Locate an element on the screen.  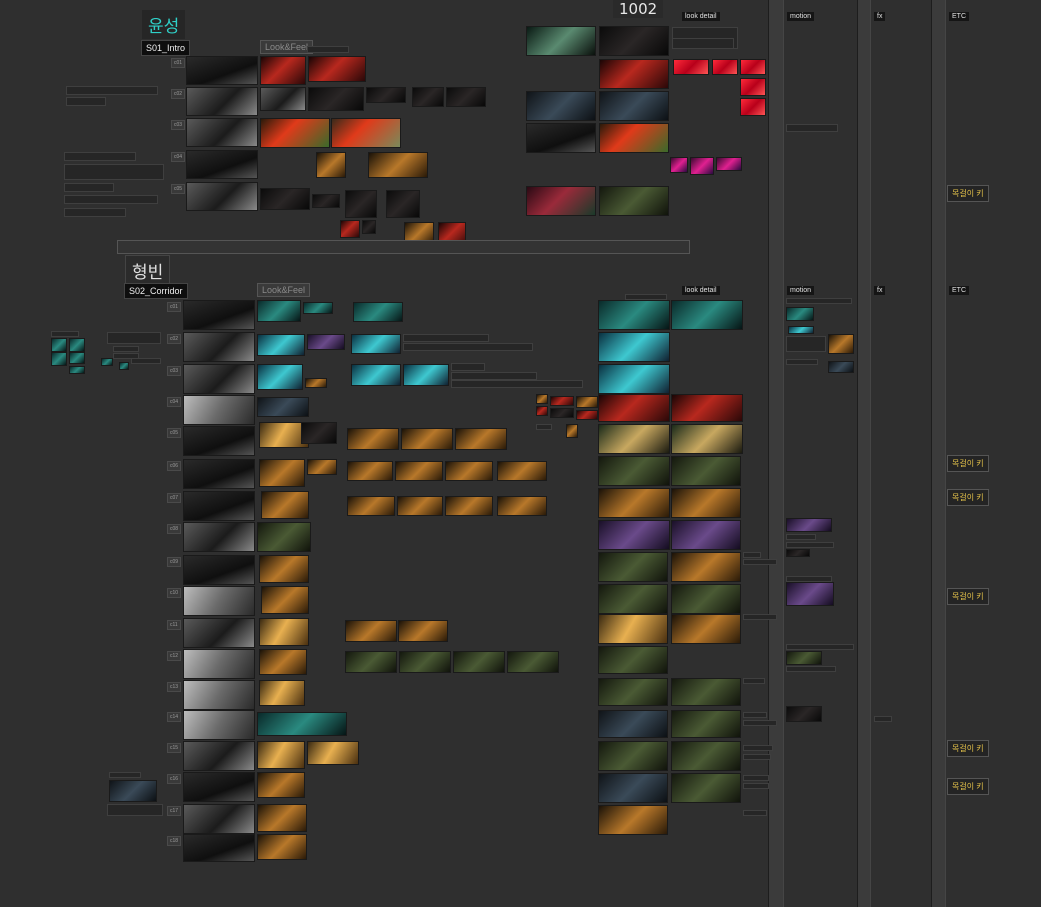
scene-label-1: S01_Intro is located at coordinates (166, 48).